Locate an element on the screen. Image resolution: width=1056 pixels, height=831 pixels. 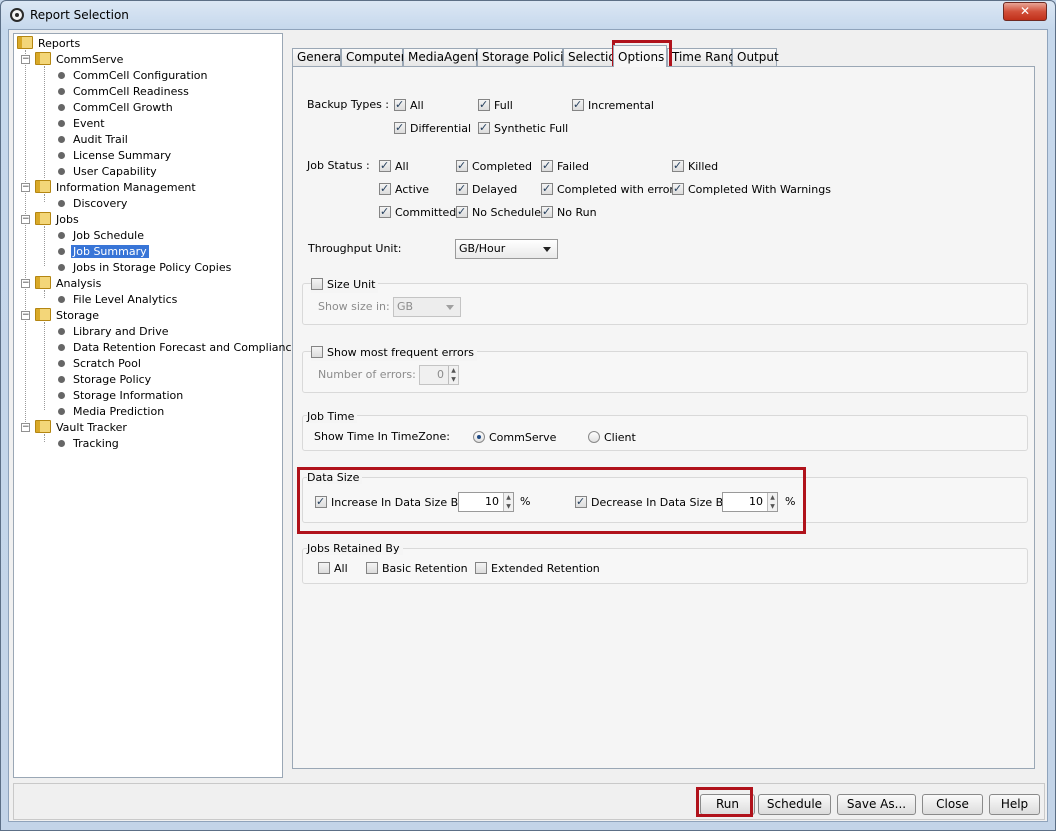
status-completed-with-errors-checkbox: Completed with errors is located at coordinates (610, 189).